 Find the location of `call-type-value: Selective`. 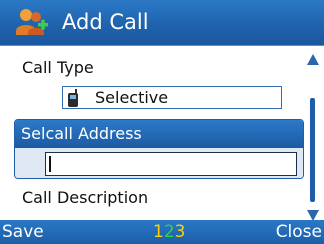

call-type-value: Selective is located at coordinates (132, 97).